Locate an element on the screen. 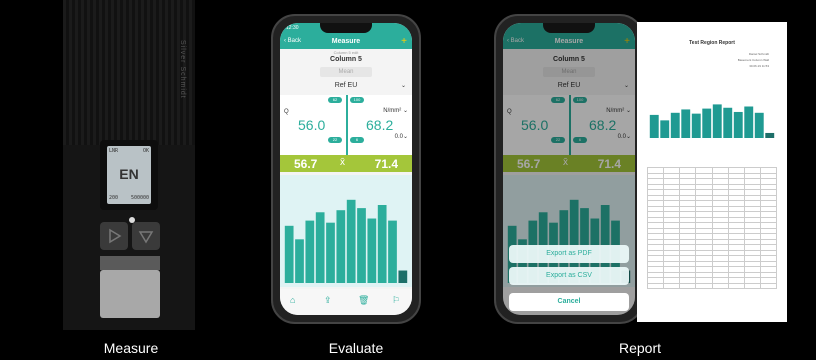  column-title: Column 5 is located at coordinates (346, 59).